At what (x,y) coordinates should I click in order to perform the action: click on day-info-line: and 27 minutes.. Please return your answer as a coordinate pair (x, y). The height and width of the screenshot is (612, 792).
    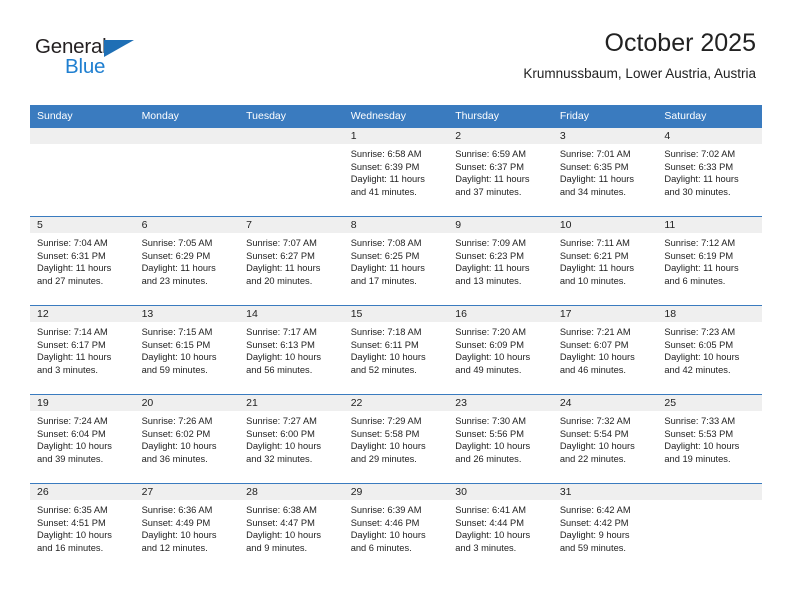
    Looking at the image, I should click on (70, 280).